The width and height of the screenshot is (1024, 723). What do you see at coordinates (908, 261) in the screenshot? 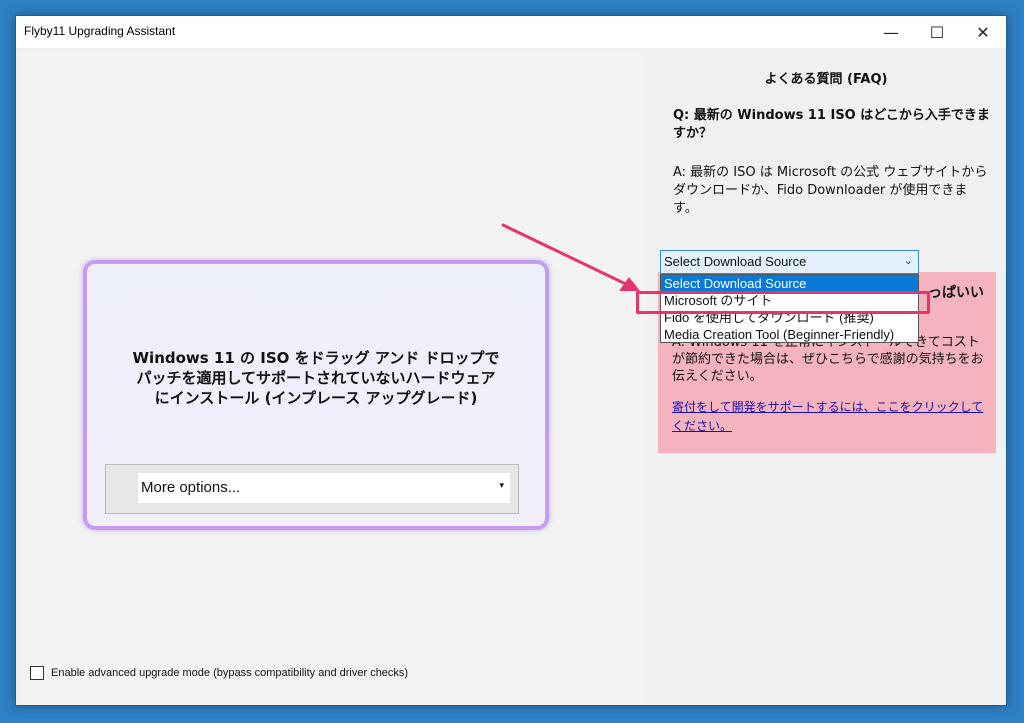
I see `chevron-down-icon: ⌄` at bounding box center [908, 261].